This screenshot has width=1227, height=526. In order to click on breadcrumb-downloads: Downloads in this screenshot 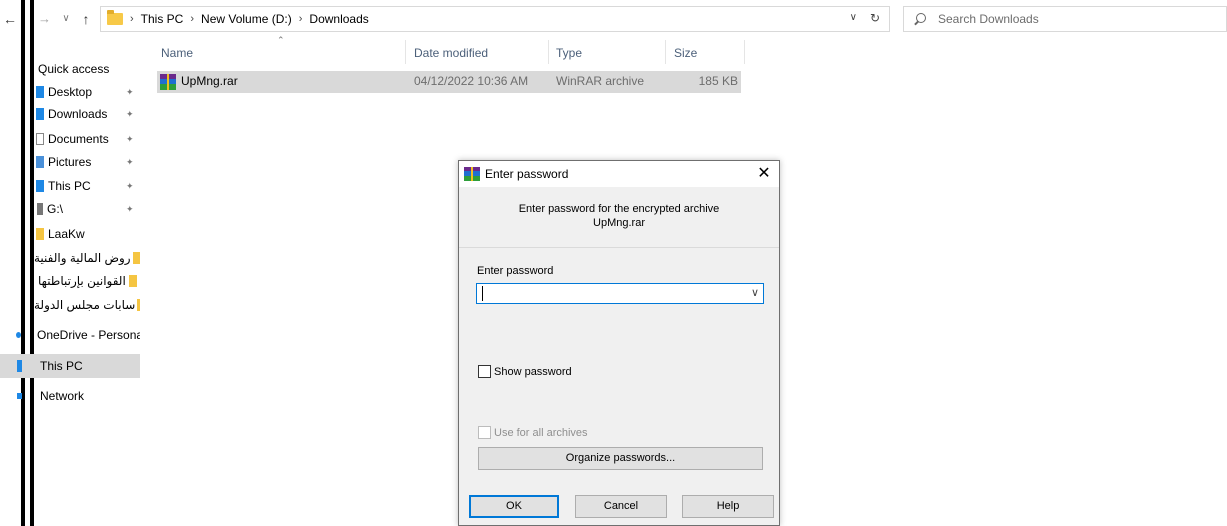, I will do `click(338, 19)`.